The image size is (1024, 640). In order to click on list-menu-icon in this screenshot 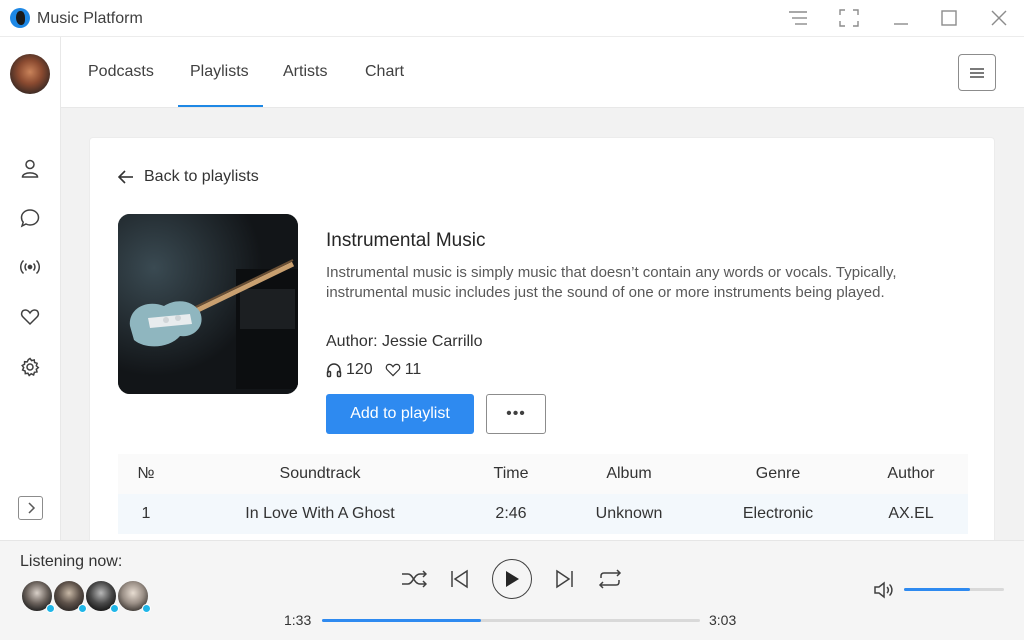, I will do `click(798, 18)`.